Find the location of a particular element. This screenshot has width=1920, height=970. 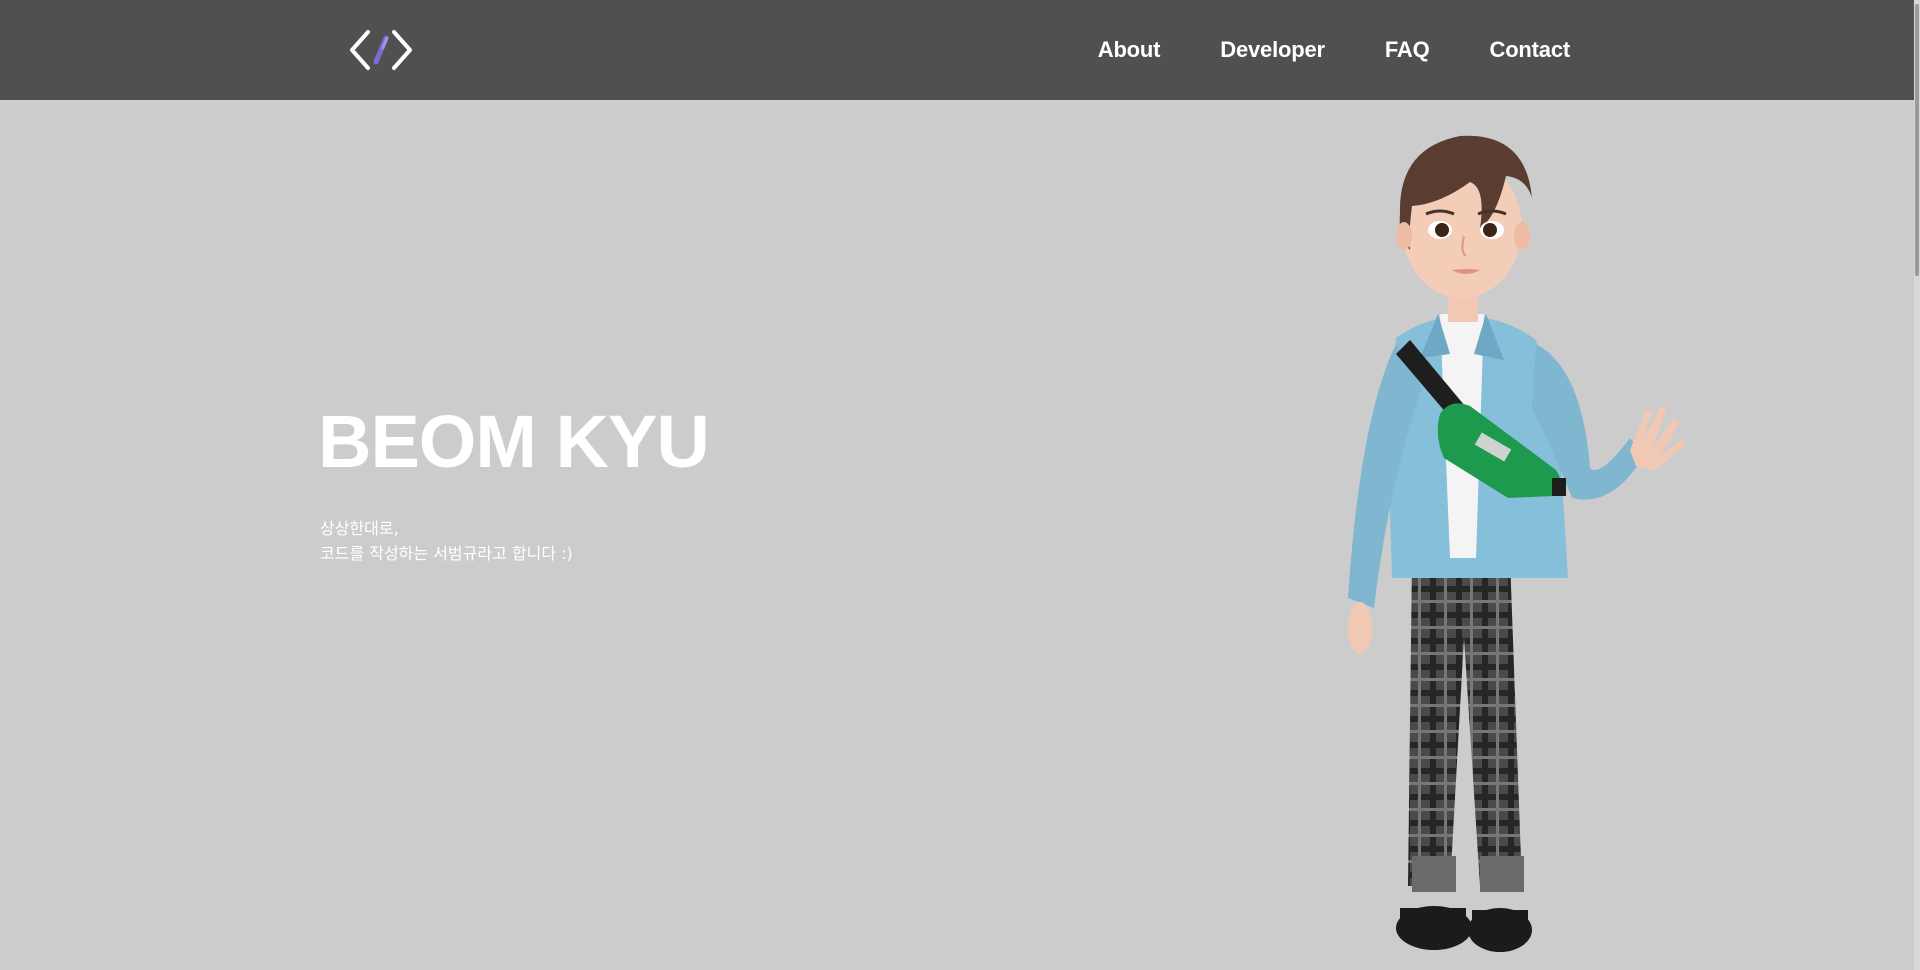

hero-subtitle: 상상한대로, 코드를 작성하는 서범규라고 합니다 :) is located at coordinates (446, 541).